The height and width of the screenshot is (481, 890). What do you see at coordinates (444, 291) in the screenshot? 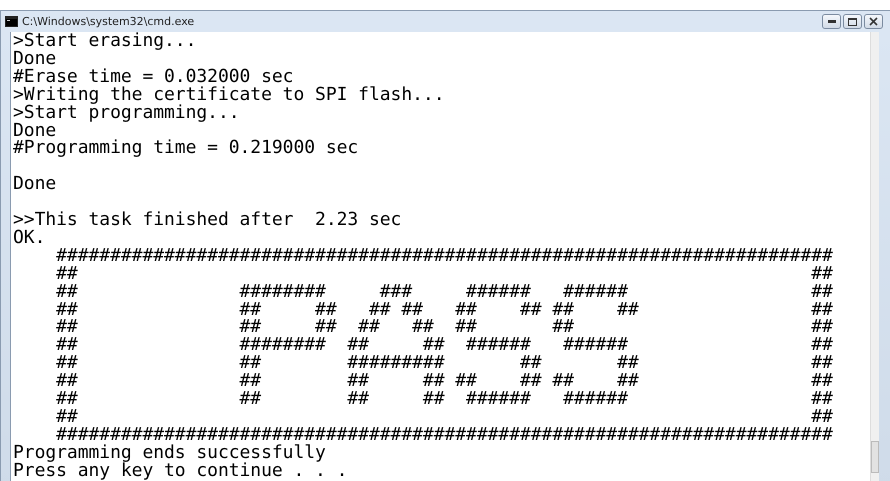
I see `console-line: ## ######## ### ###### ###### ##` at bounding box center [444, 291].